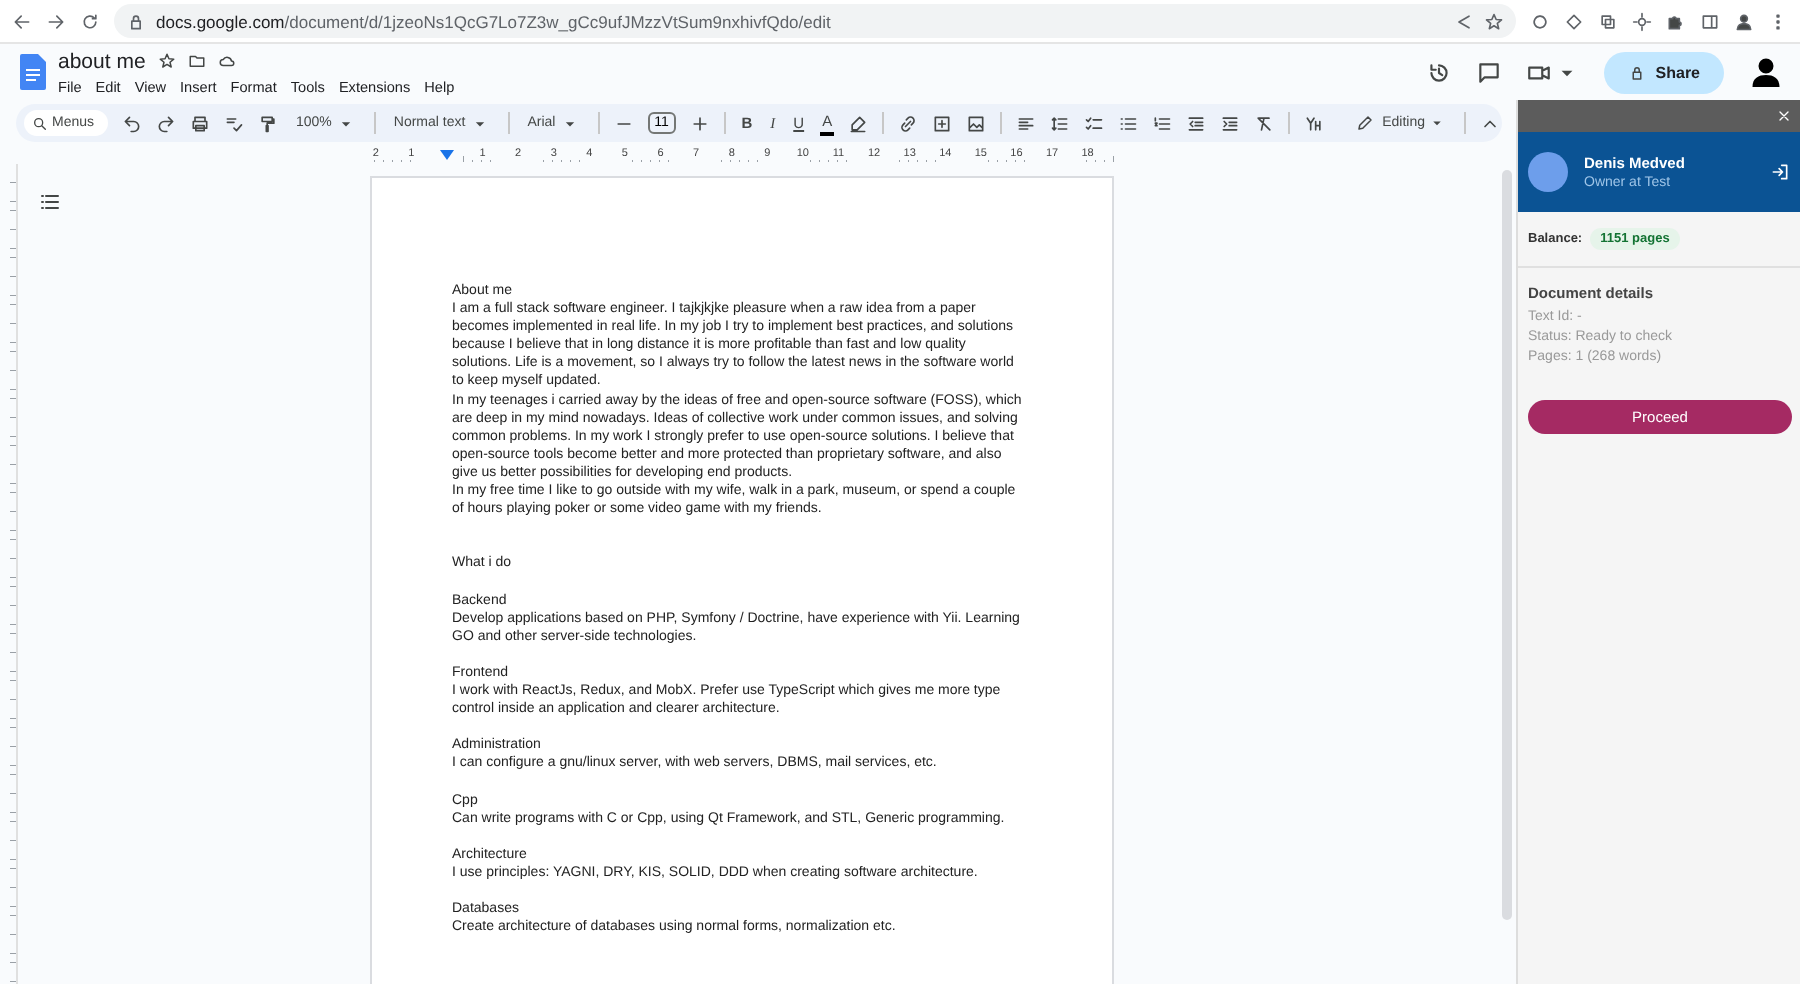 The image size is (1800, 984). I want to click on input-tools-icon, so click(1314, 123).